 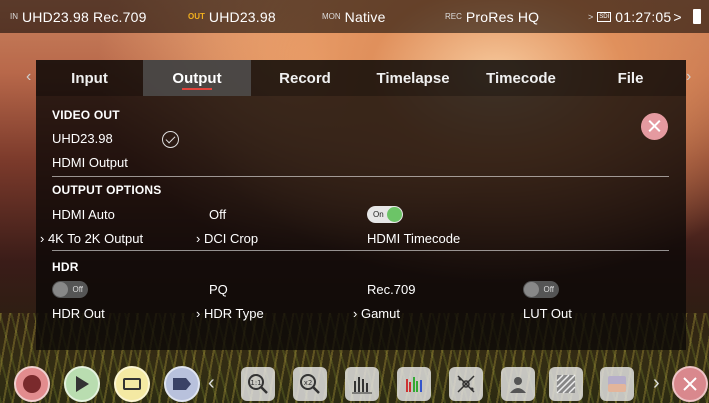 What do you see at coordinates (414, 238) in the screenshot?
I see `hdmi-timecode-label: HDMI Timecode` at bounding box center [414, 238].